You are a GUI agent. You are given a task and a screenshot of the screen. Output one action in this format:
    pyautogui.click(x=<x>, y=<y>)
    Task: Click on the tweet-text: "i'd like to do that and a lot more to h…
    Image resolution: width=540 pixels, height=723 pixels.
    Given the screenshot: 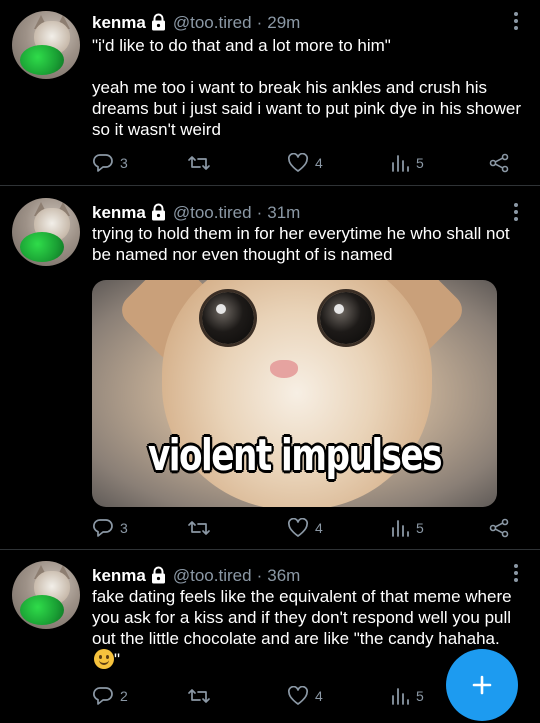 What is the action you would take?
    pyautogui.click(x=306, y=87)
    